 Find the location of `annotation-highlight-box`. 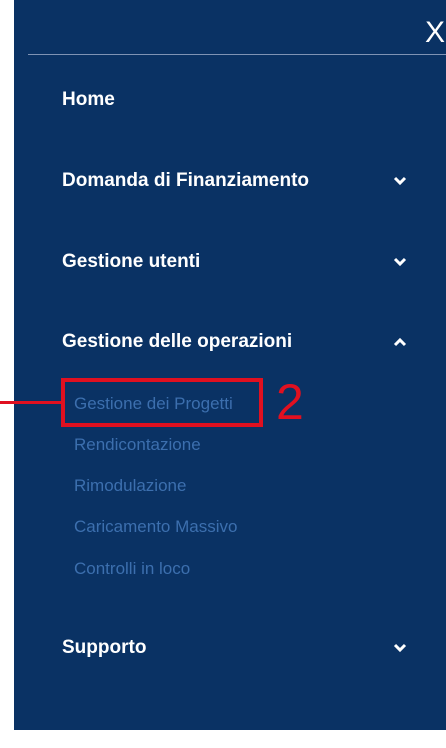

annotation-highlight-box is located at coordinates (162, 402).